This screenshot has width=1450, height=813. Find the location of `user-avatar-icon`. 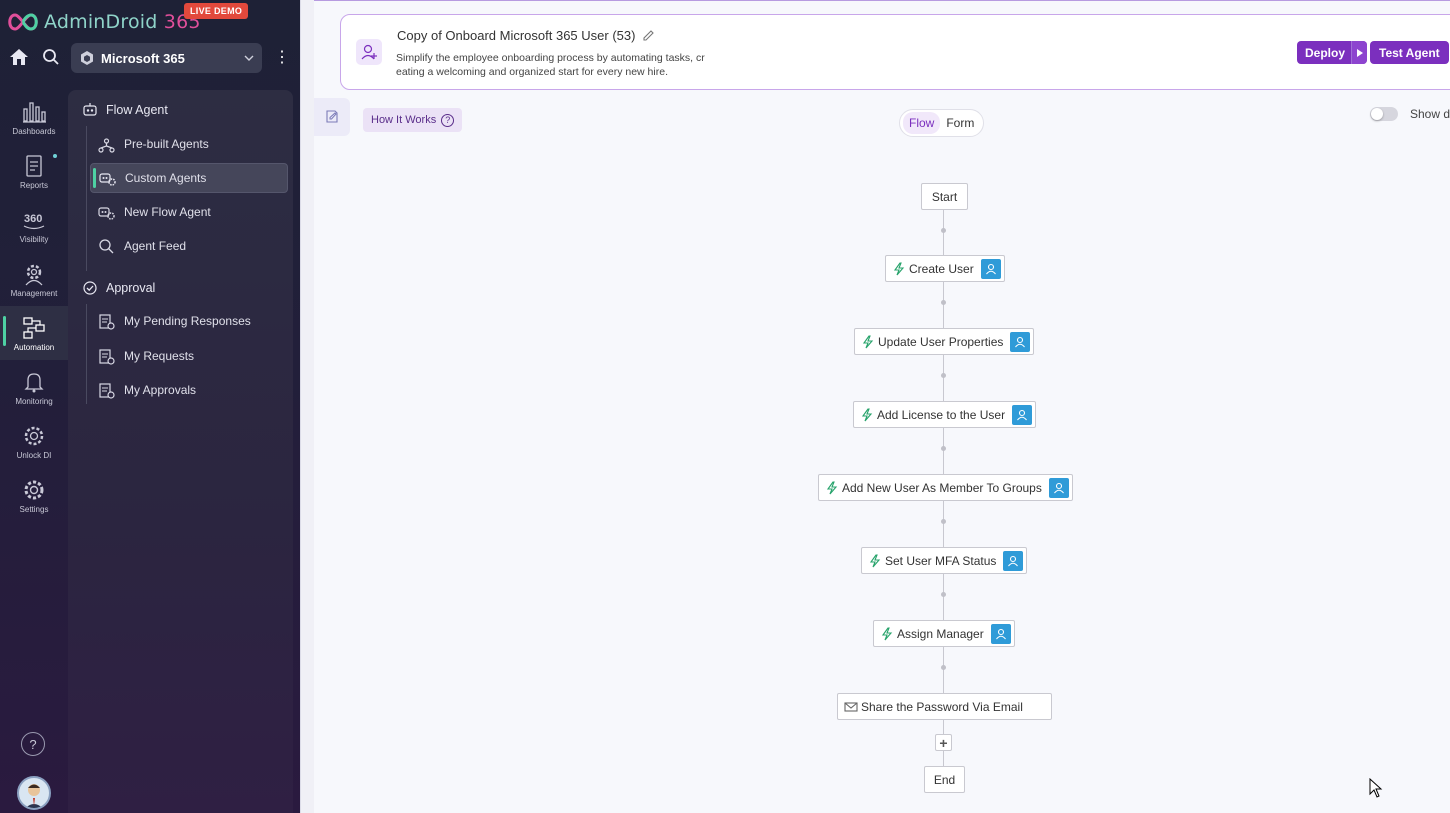

user-avatar-icon is located at coordinates (34, 796).